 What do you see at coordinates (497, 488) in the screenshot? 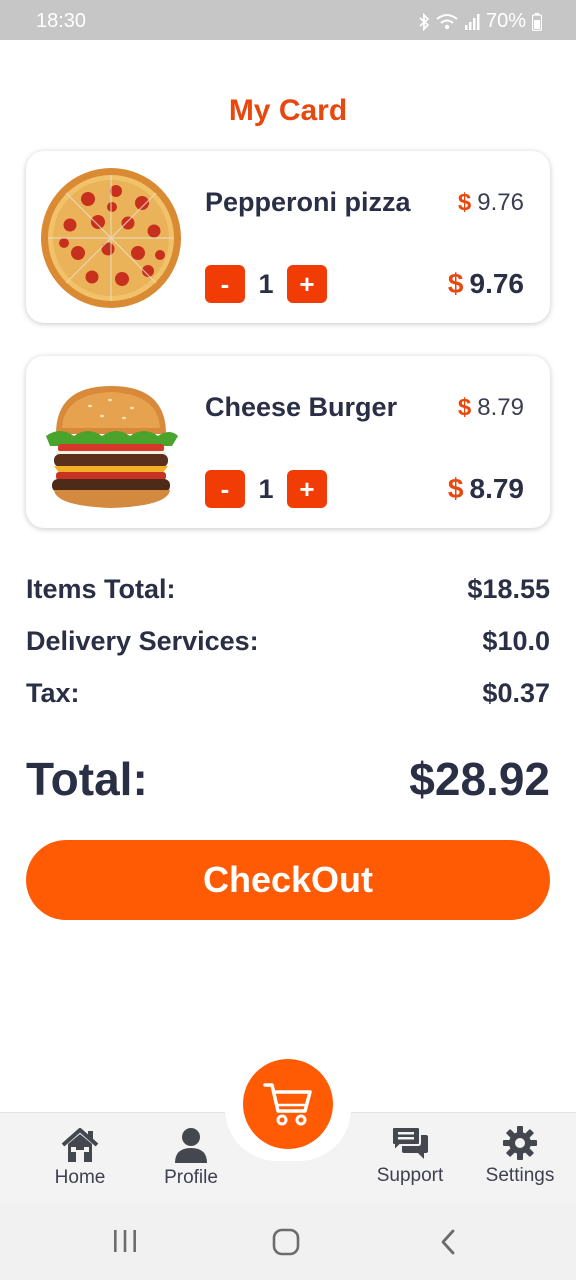
I see `line-total-value: 8.79` at bounding box center [497, 488].